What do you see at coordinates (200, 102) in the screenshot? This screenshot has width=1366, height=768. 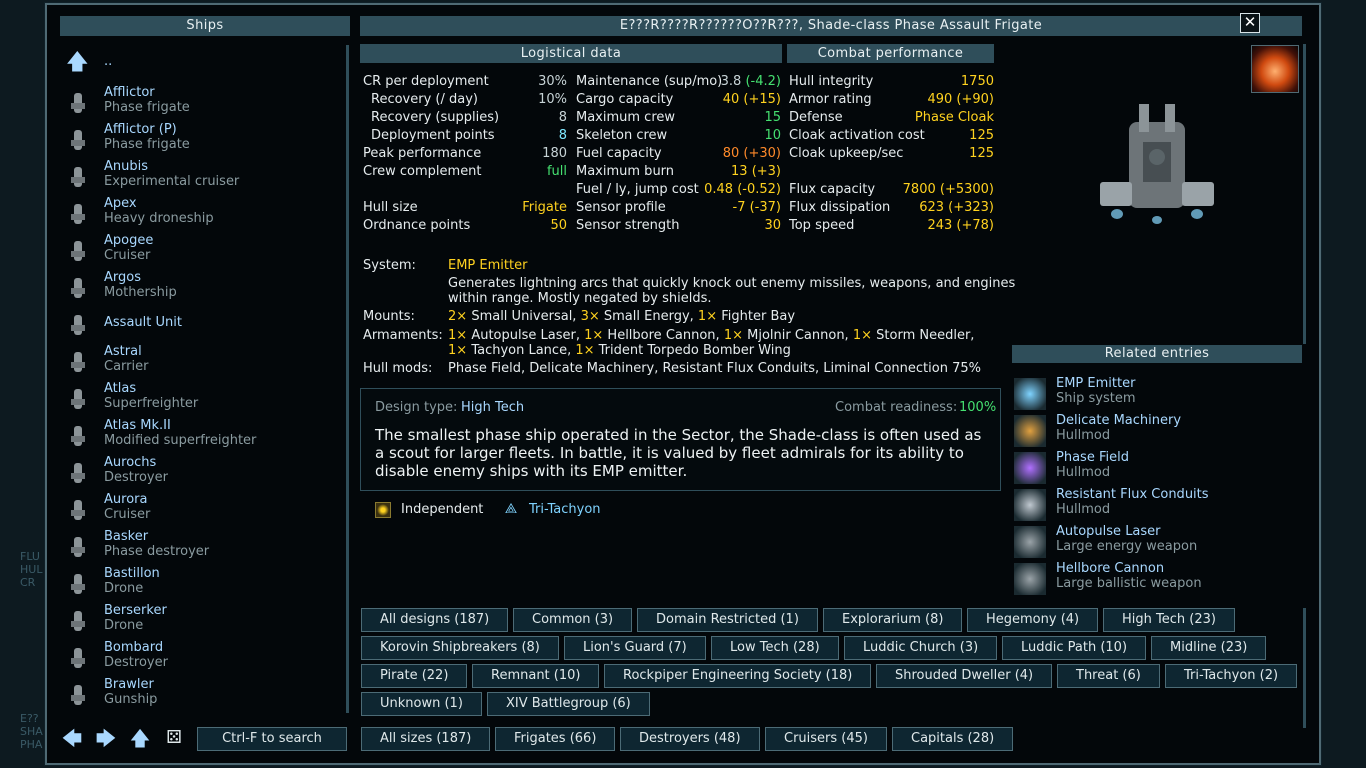 I see `ship-list-item: Afflictor Phase frigate` at bounding box center [200, 102].